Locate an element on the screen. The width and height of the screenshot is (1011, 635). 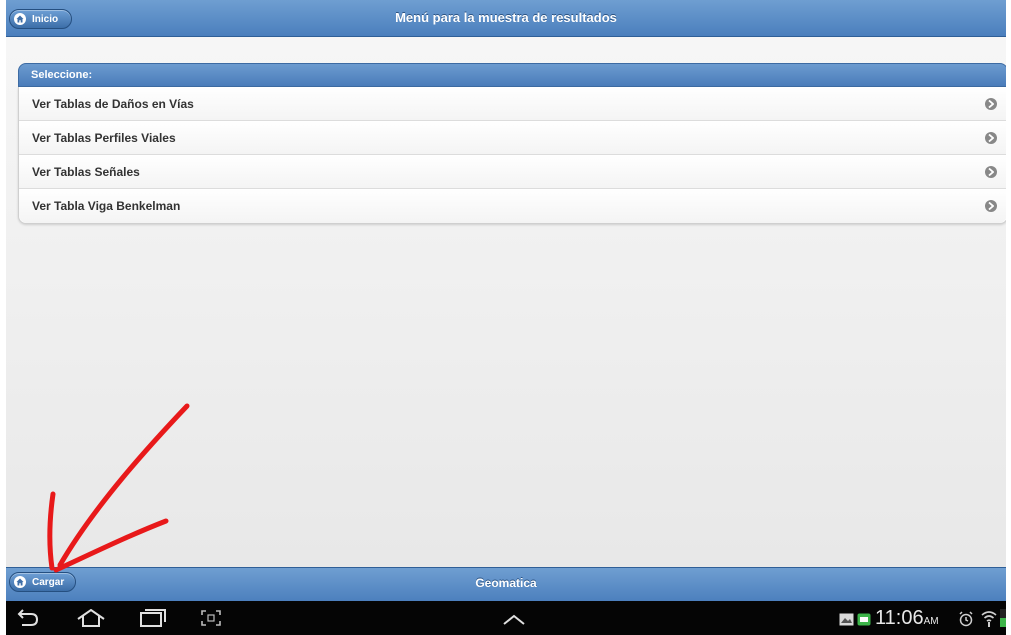
footer-title: Geomatica is located at coordinates (506, 583).